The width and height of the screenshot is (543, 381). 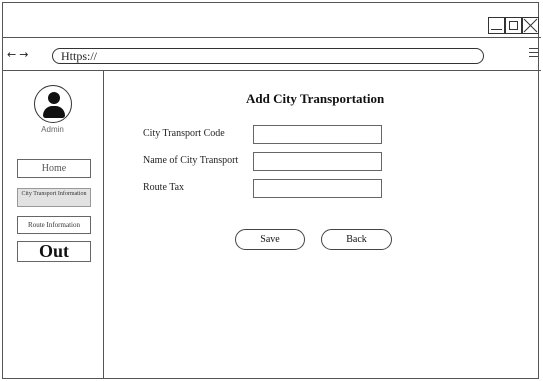 What do you see at coordinates (496, 25) in the screenshot?
I see `minimize-icon` at bounding box center [496, 25].